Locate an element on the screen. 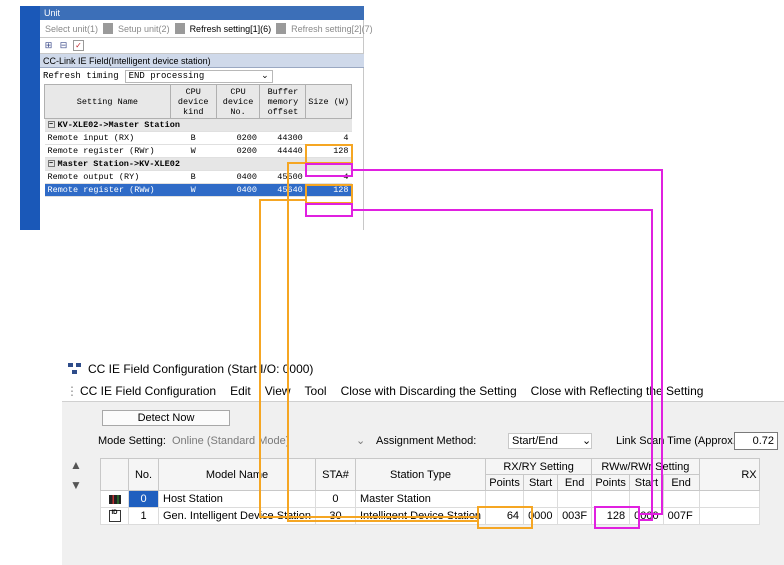 The image size is (784, 565). cell-sta: 30 is located at coordinates (335, 516).